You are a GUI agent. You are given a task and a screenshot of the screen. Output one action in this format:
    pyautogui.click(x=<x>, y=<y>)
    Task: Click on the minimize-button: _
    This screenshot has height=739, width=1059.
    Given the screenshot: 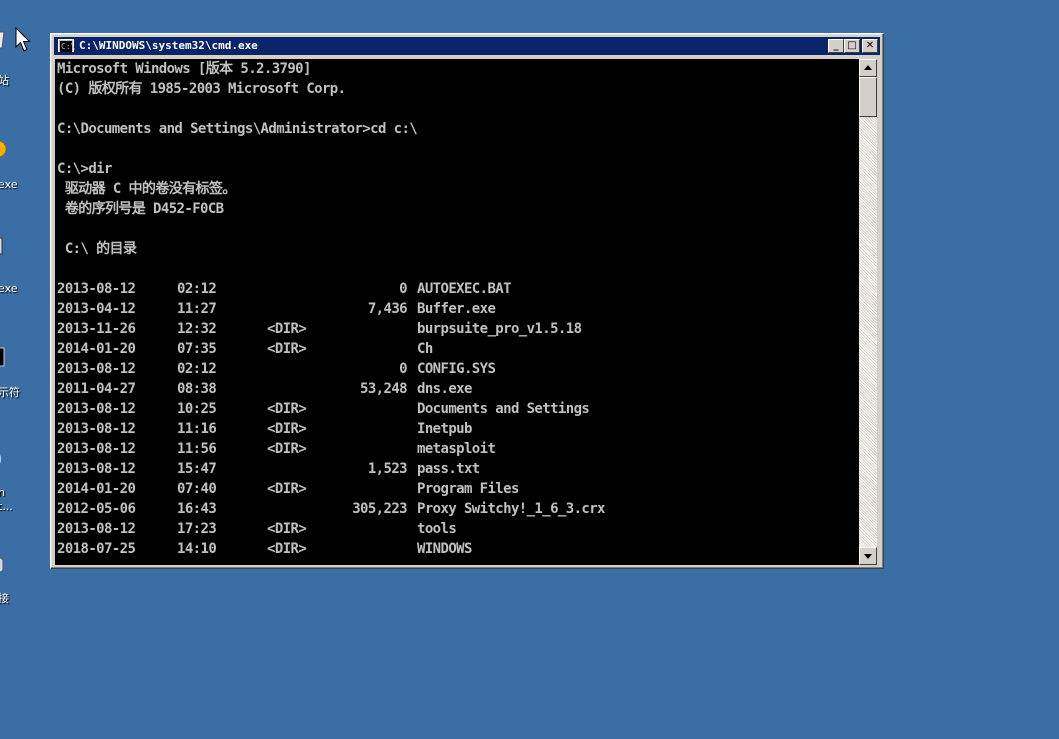 What is the action you would take?
    pyautogui.click(x=836, y=46)
    